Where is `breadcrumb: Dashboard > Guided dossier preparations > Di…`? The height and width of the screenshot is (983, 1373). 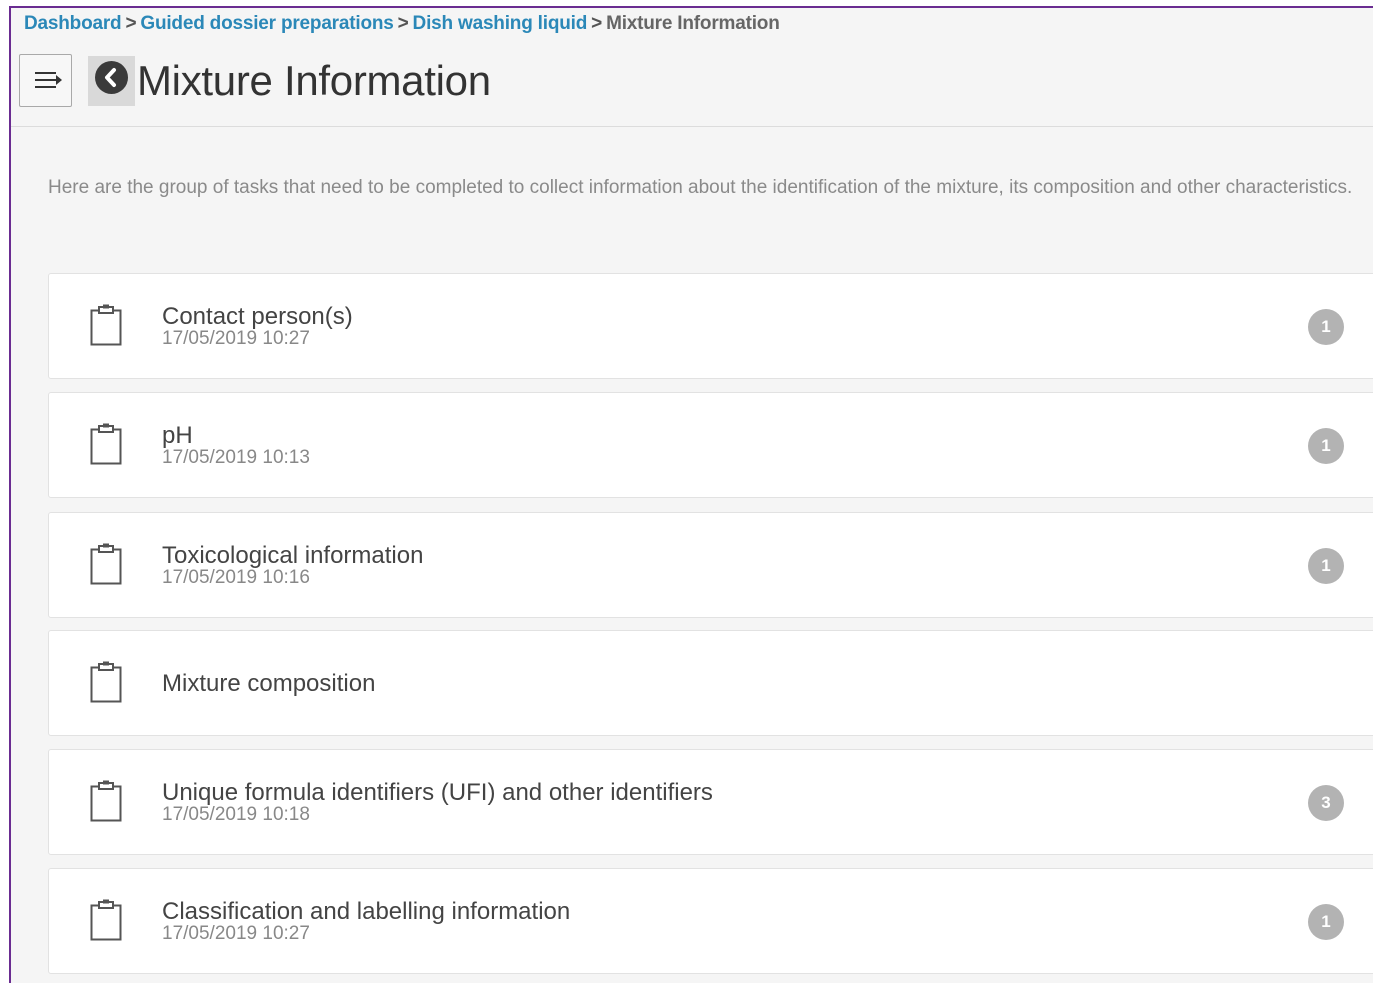 breadcrumb: Dashboard > Guided dossier preparations > Di… is located at coordinates (402, 24).